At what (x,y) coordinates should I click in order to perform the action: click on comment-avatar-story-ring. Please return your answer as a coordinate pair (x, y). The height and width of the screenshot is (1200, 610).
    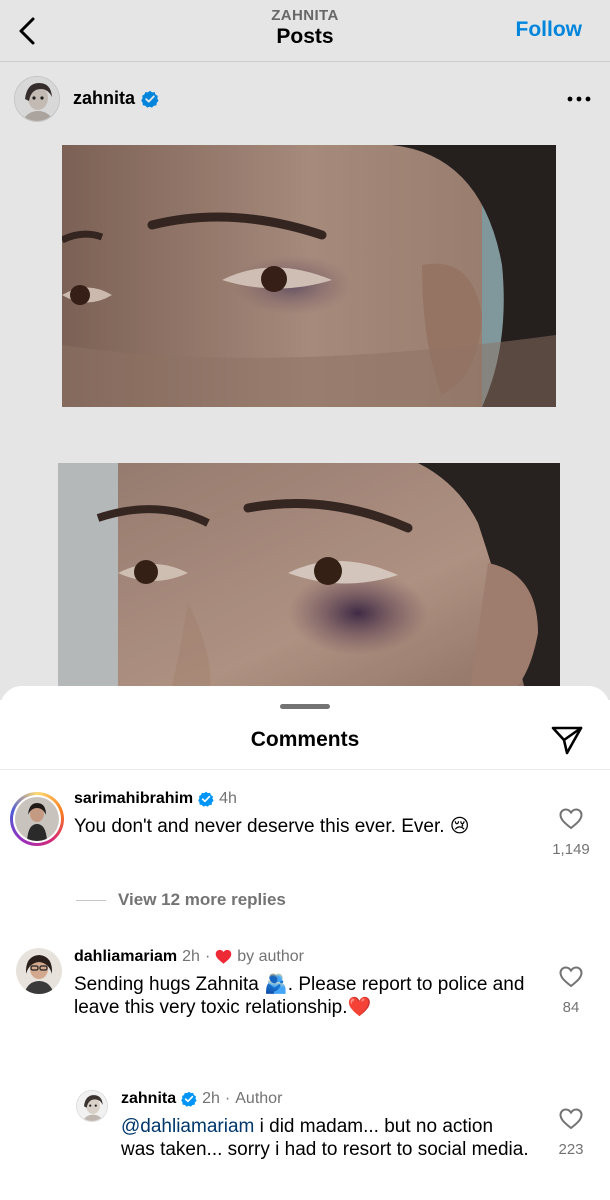
    Looking at the image, I should click on (37, 819).